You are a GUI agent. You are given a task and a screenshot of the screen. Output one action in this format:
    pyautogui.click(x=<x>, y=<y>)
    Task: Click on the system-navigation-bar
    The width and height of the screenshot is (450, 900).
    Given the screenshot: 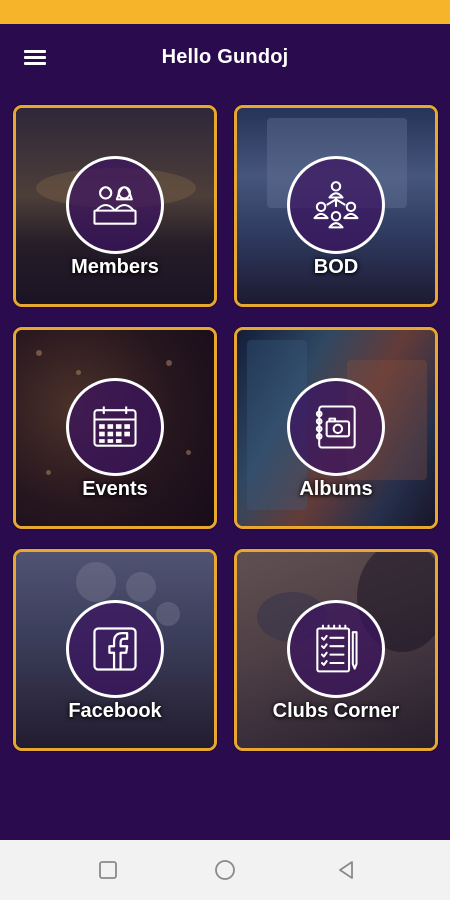 What is the action you would take?
    pyautogui.click(x=225, y=870)
    